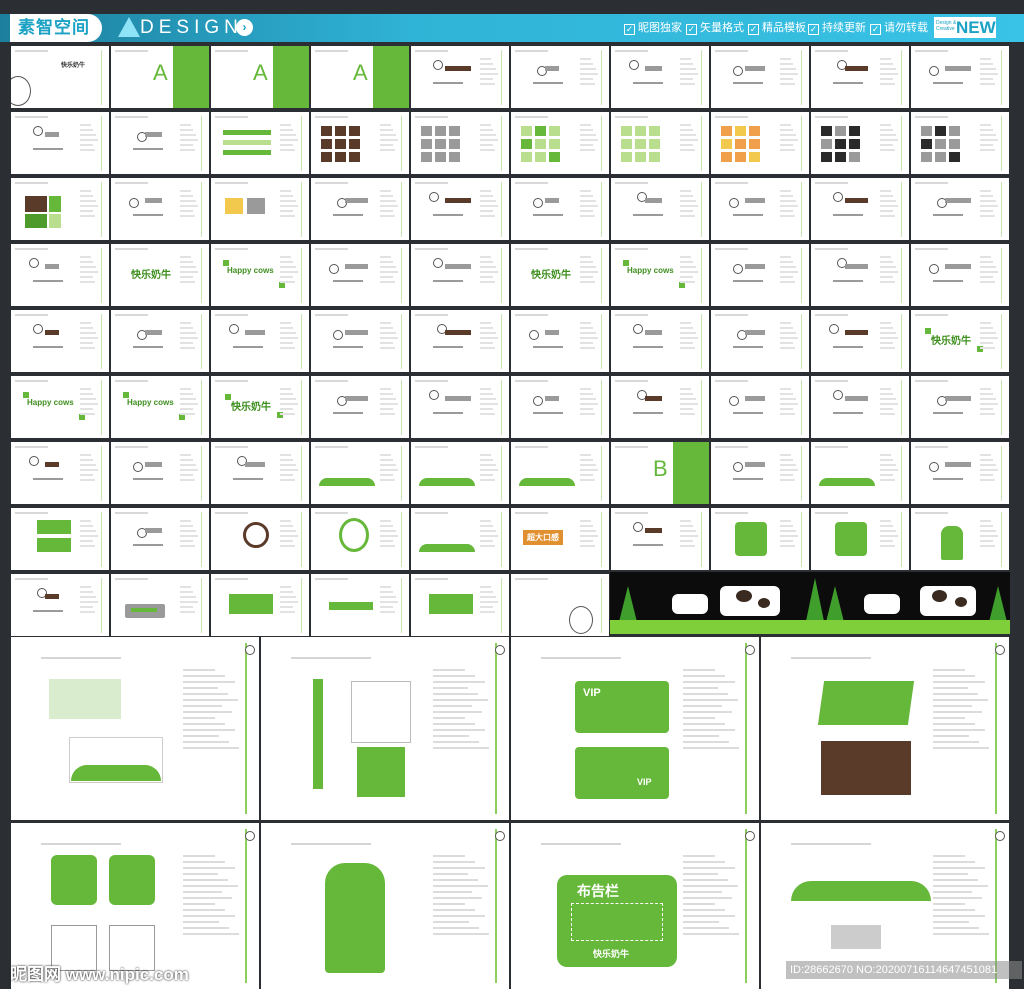  I want to click on cow-figure, so click(882, 604).